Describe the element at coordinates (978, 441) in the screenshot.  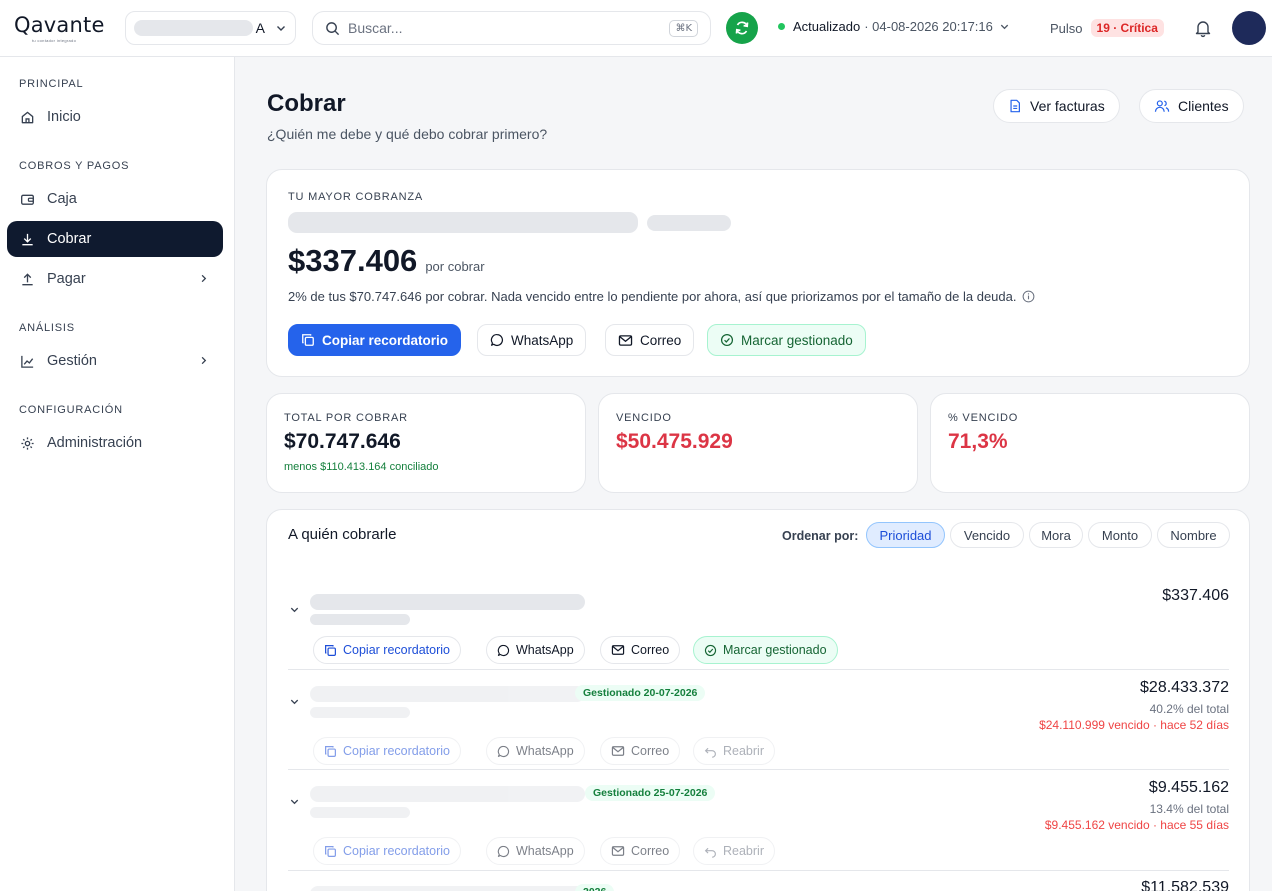
I see `kpi-value: 71,3%` at that location.